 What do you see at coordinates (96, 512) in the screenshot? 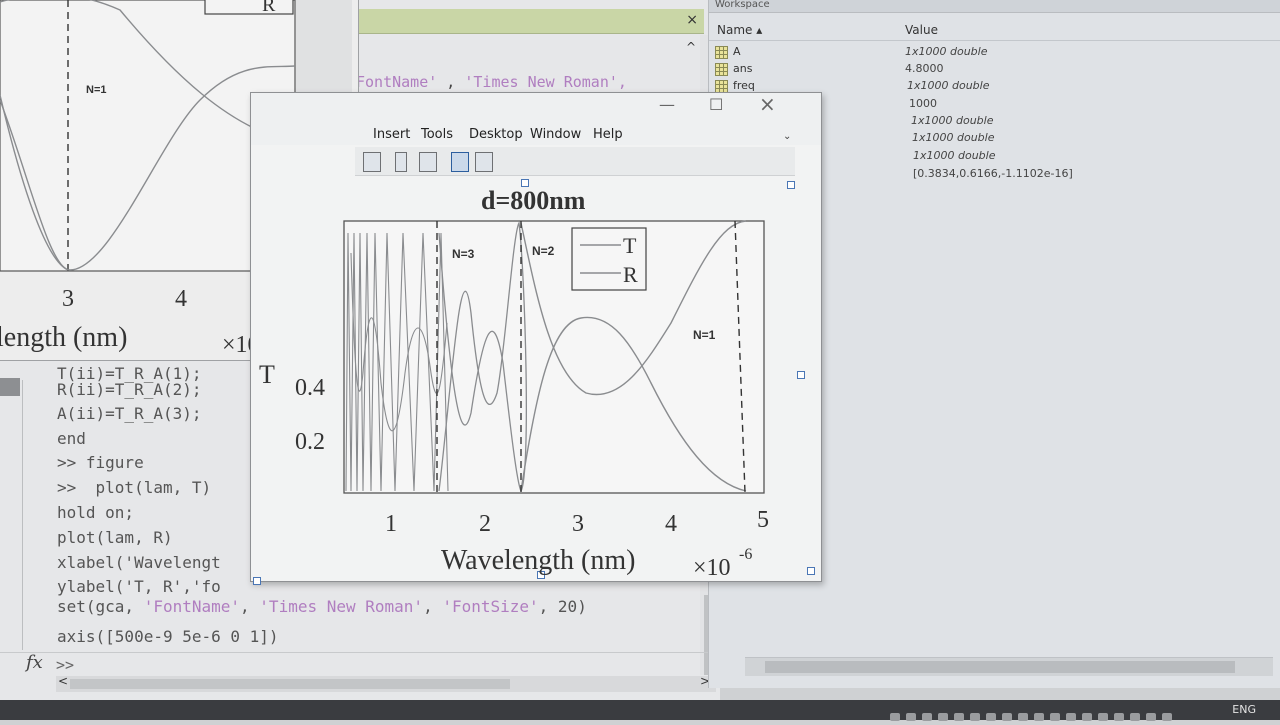
I see `code-line: hold on;` at bounding box center [96, 512].